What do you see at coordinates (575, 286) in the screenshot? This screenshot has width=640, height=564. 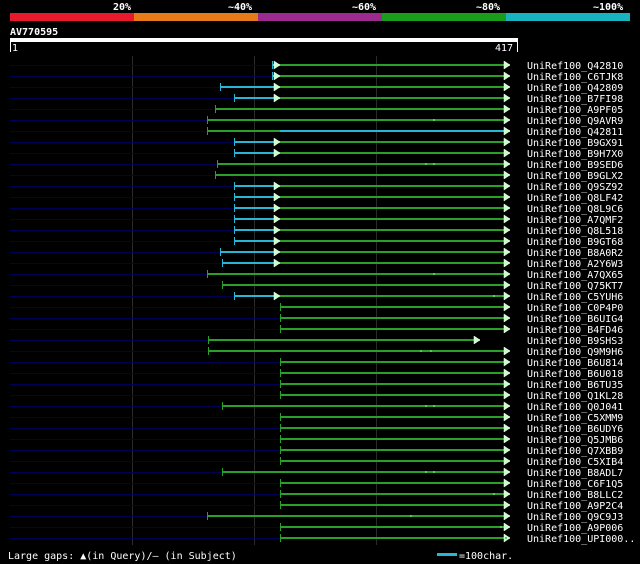 I see `hit-name-link: UniRef100_Q75KT7` at bounding box center [575, 286].